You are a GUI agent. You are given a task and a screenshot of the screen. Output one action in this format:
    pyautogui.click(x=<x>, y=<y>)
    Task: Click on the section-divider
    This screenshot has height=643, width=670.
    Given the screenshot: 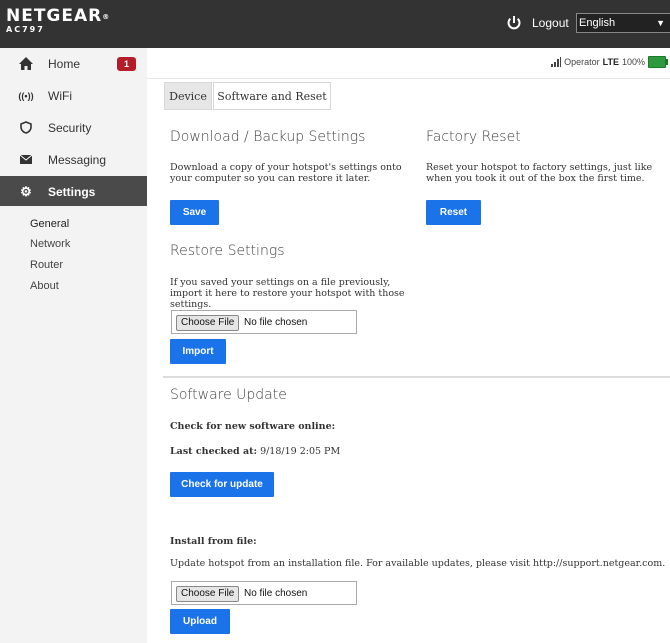 What is the action you would take?
    pyautogui.click(x=416, y=377)
    